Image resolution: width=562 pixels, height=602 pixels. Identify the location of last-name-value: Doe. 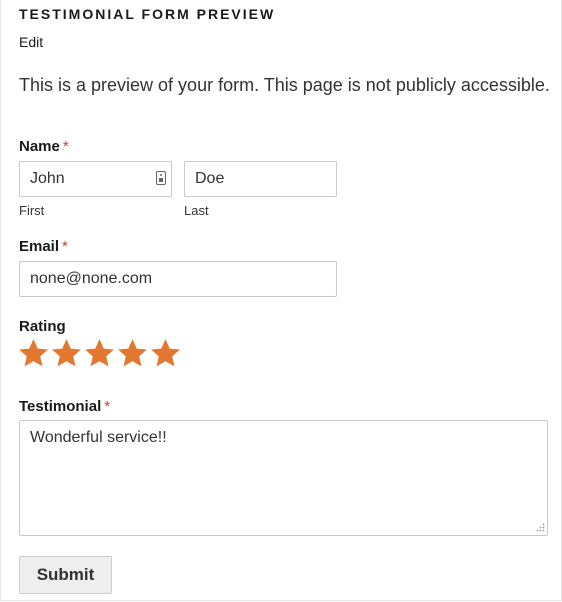
(210, 178).